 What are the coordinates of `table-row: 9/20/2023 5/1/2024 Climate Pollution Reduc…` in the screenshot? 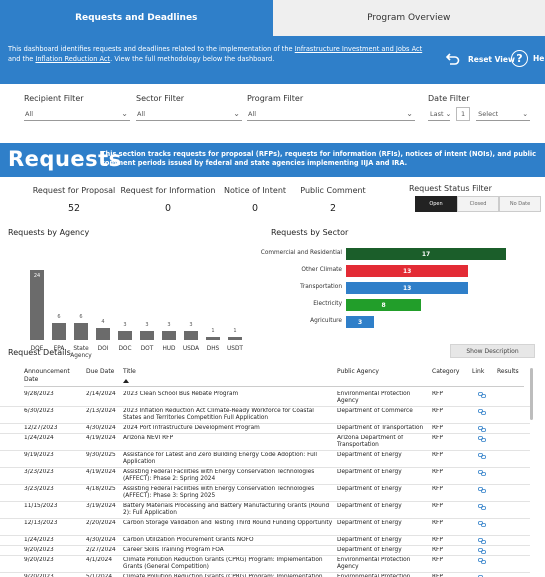 It's located at (265, 575).